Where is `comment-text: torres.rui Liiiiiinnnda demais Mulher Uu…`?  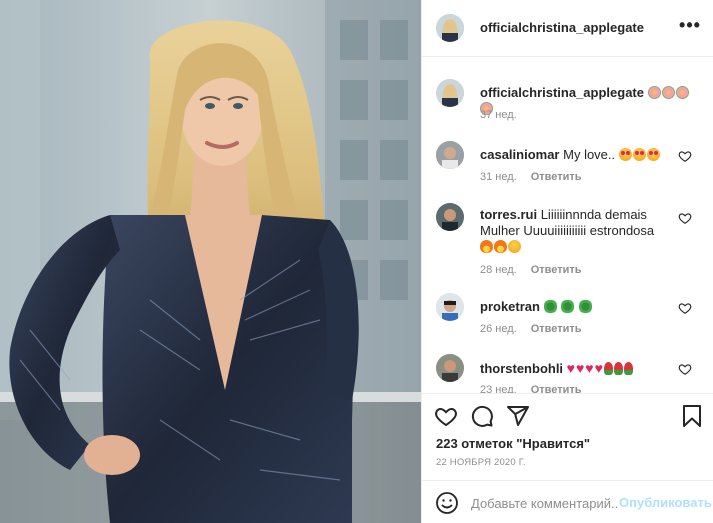 comment-text: torres.rui Liiiiiinnnda demais Mulher Uu… is located at coordinates (575, 231).